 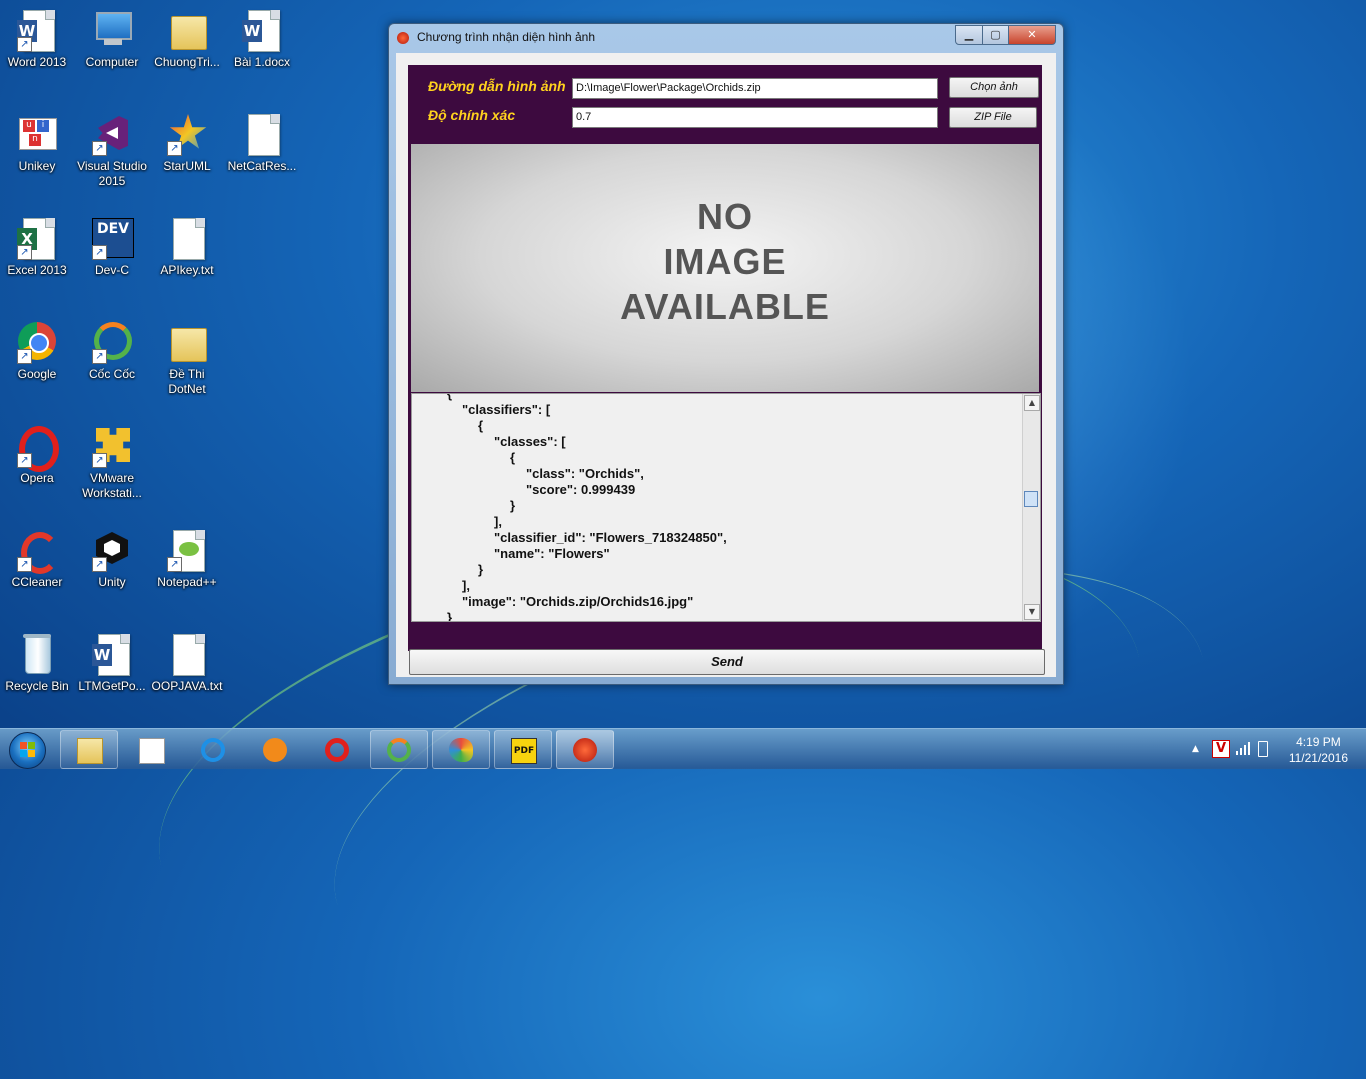 I want to click on taskbar-coccoc, so click(x=399, y=749).